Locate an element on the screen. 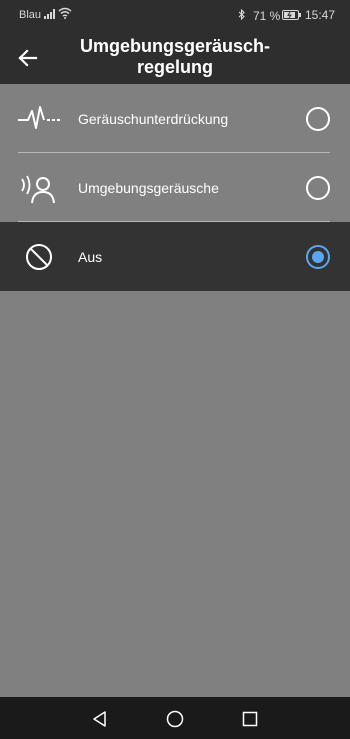 The image size is (350, 739). battery-percent: 71 % is located at coordinates (267, 16).